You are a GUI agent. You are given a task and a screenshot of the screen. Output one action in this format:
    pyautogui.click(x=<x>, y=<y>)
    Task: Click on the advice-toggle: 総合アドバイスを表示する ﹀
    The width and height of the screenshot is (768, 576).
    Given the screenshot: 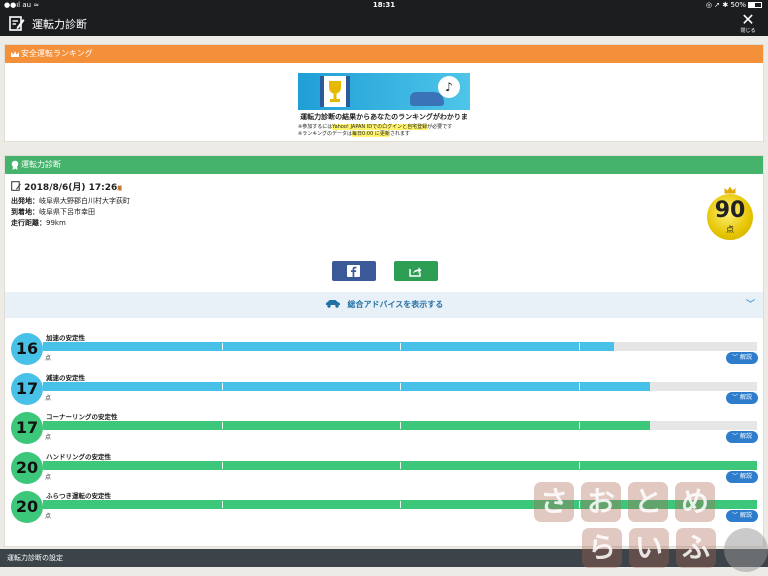 What is the action you would take?
    pyautogui.click(x=384, y=305)
    